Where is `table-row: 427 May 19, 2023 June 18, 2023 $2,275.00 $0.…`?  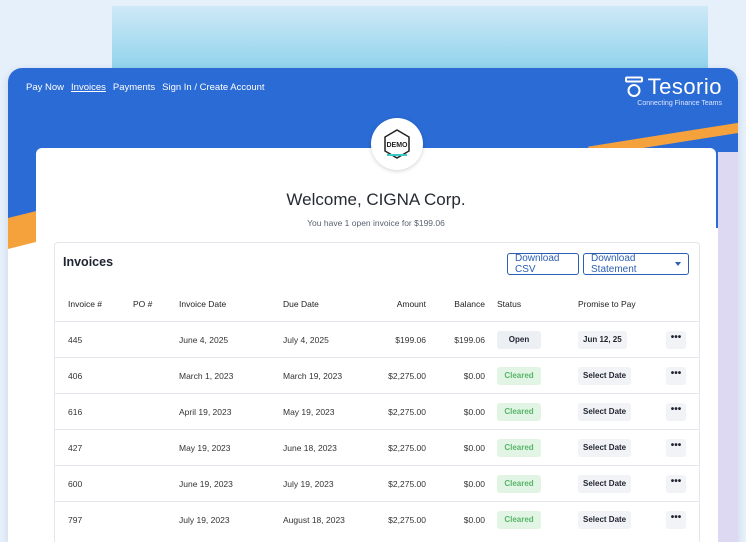
table-row: 427 May 19, 2023 June 18, 2023 $2,275.00 $0.… is located at coordinates (377, 447).